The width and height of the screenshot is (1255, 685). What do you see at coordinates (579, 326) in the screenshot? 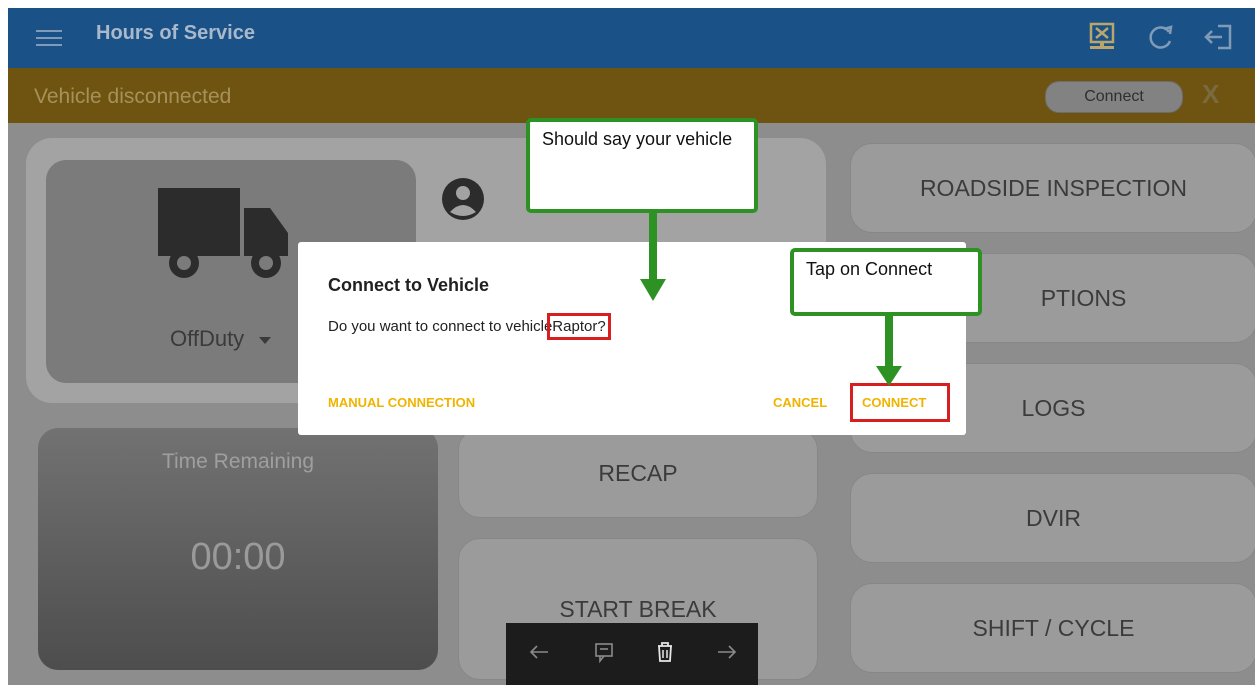
I see `vehicle-name: Raptor?` at bounding box center [579, 326].